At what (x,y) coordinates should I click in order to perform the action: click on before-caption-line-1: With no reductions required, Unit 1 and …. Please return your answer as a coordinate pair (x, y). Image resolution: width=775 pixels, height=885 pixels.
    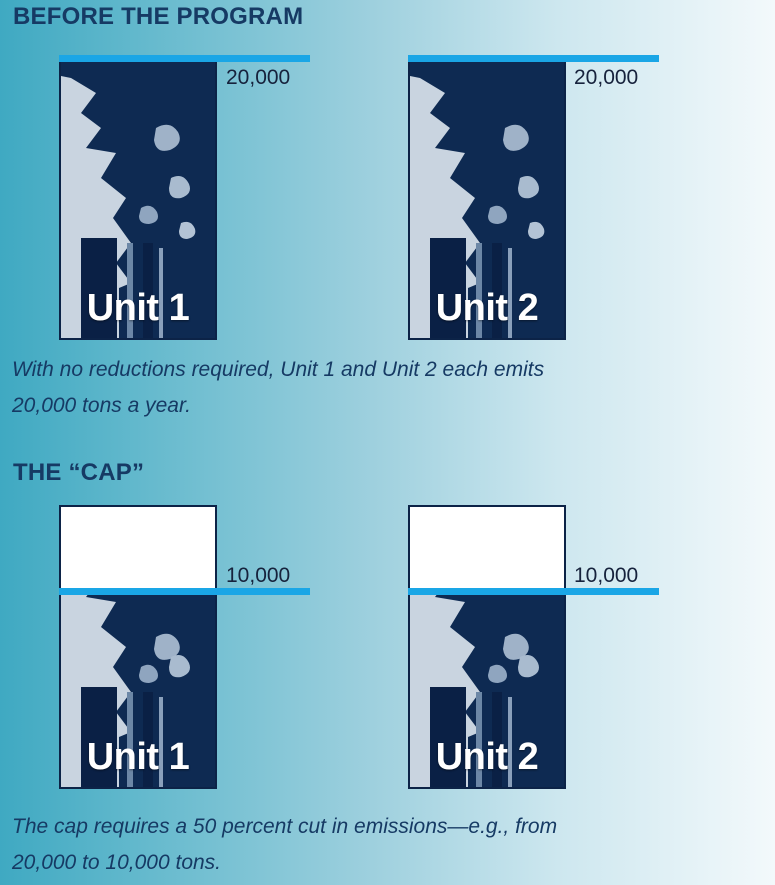
    Looking at the image, I should click on (278, 369).